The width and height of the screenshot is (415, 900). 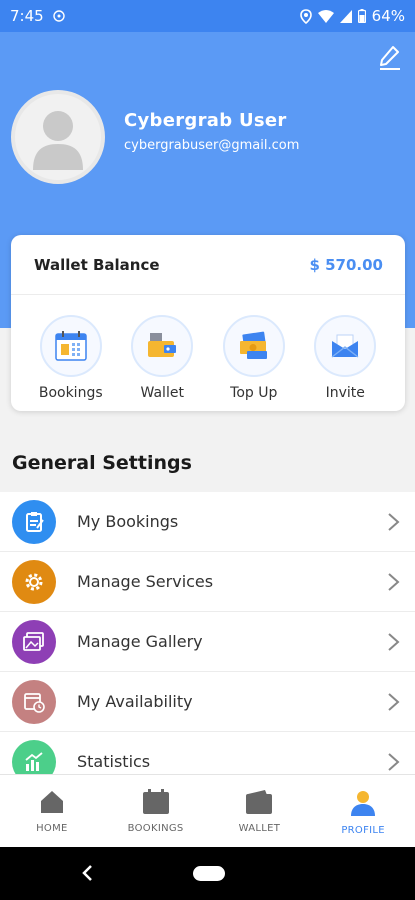 I want to click on quick-action-label: Top Up, so click(x=254, y=393).